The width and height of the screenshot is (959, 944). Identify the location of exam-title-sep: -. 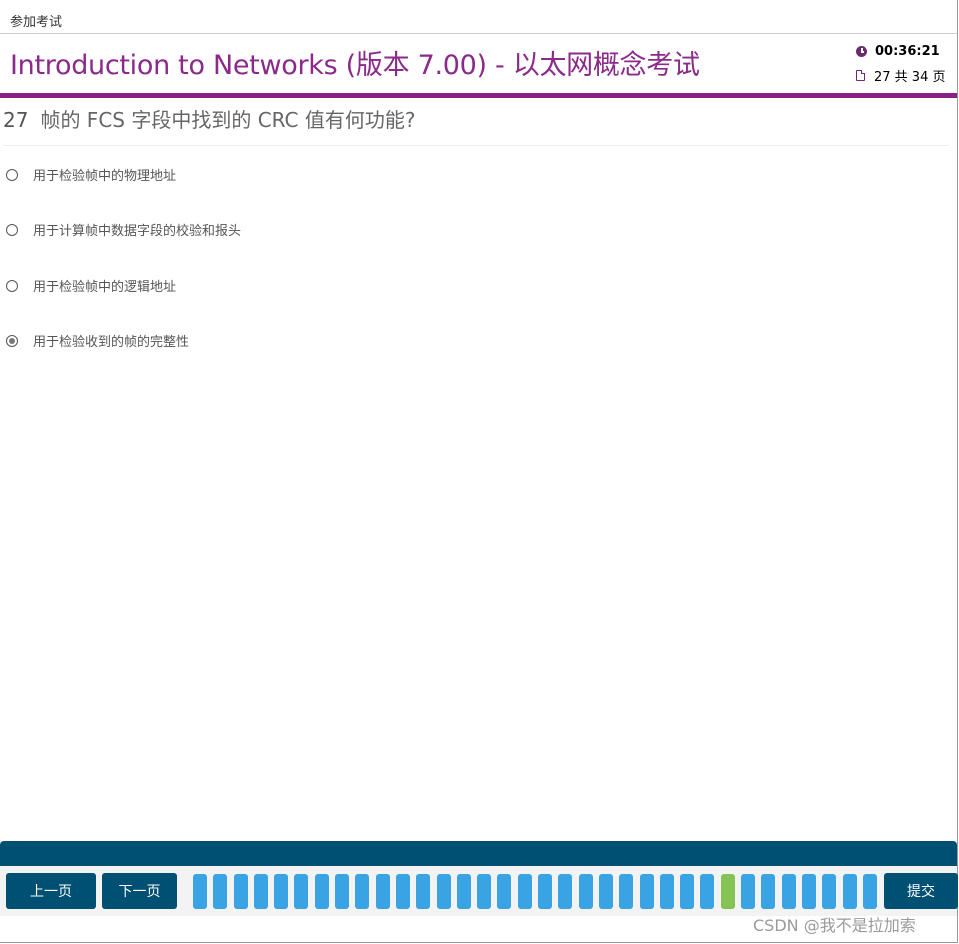
(499, 65).